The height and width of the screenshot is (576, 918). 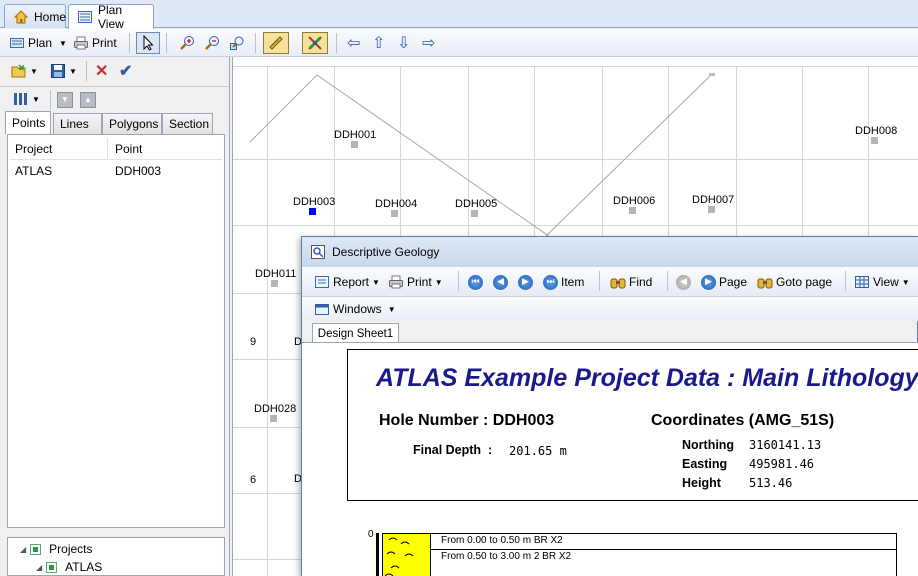 What do you see at coordinates (724, 282) in the screenshot?
I see `next-page-button: ▶ Page` at bounding box center [724, 282].